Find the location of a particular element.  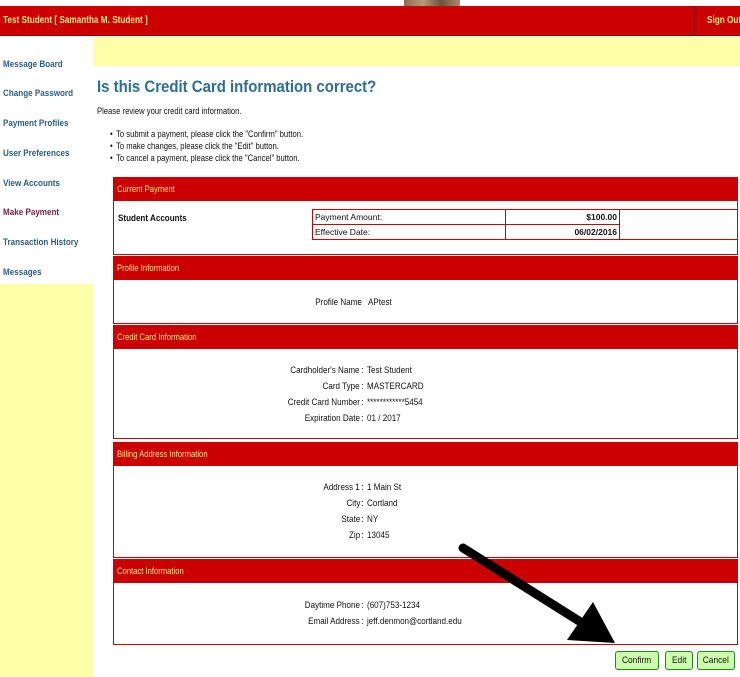

cancel-button: Cancel is located at coordinates (716, 660).